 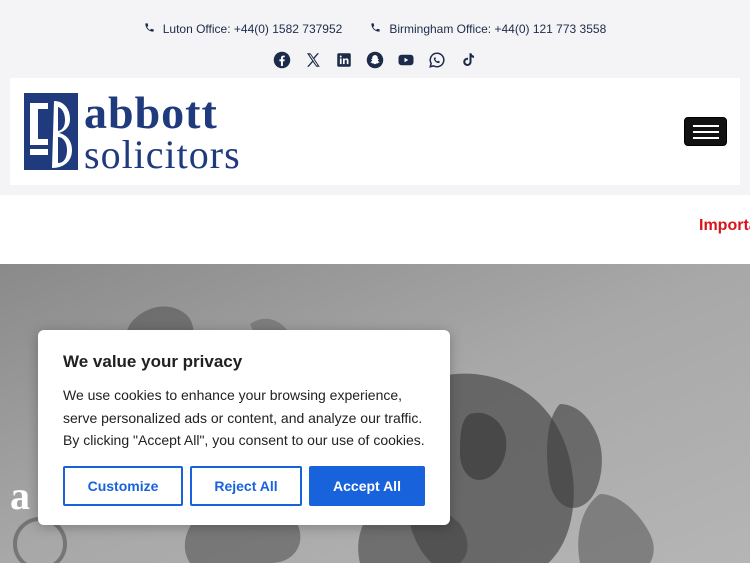 What do you see at coordinates (724, 226) in the screenshot?
I see `ticker-text: Importa` at bounding box center [724, 226].